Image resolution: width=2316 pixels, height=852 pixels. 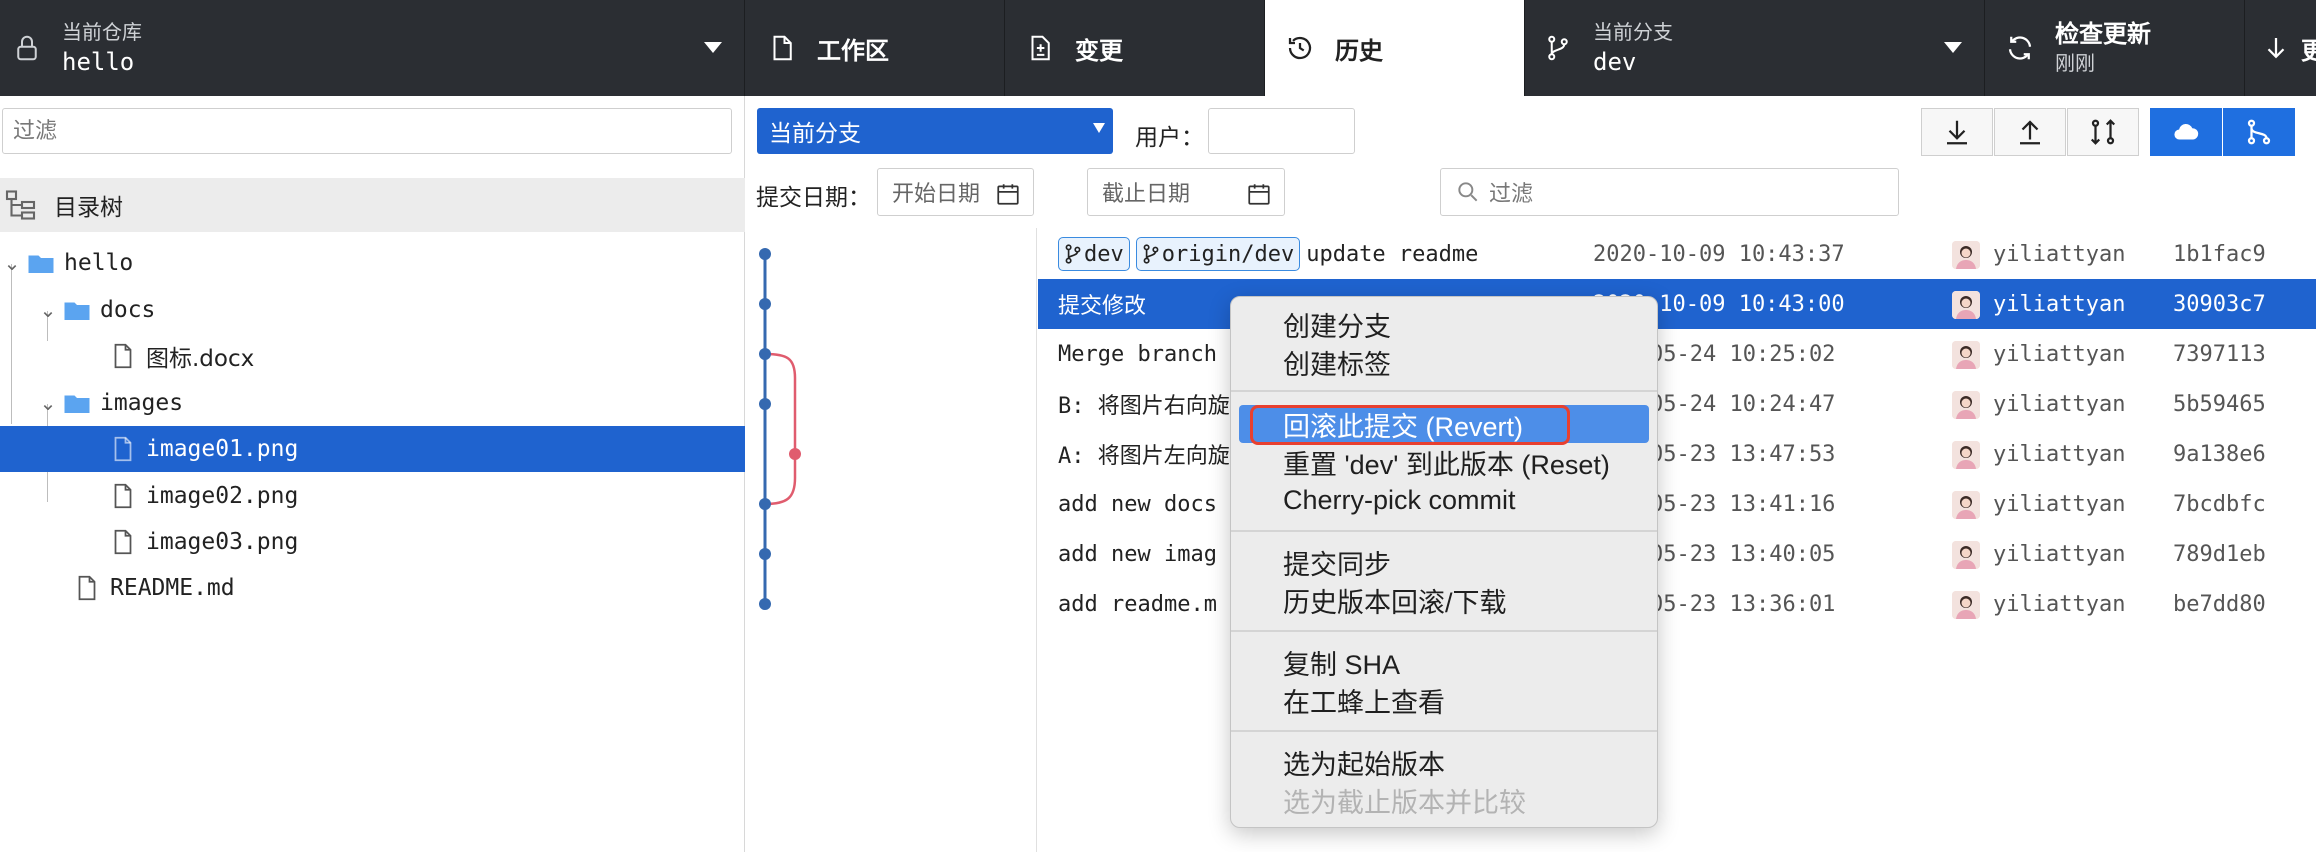 I want to click on tree-title: 目录树, so click(x=88, y=208).